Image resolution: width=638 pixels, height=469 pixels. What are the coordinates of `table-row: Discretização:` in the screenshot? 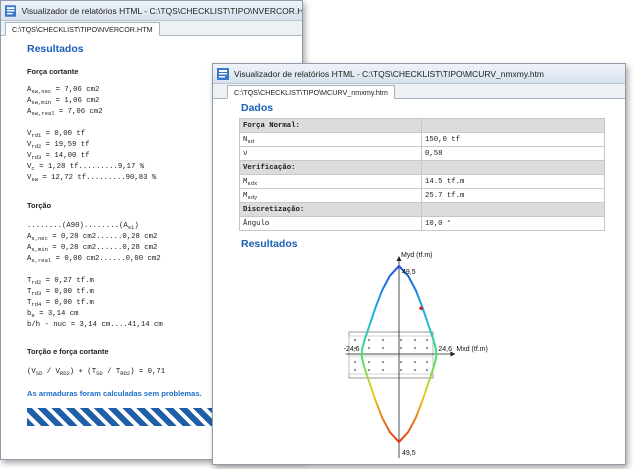 It's located at (422, 209).